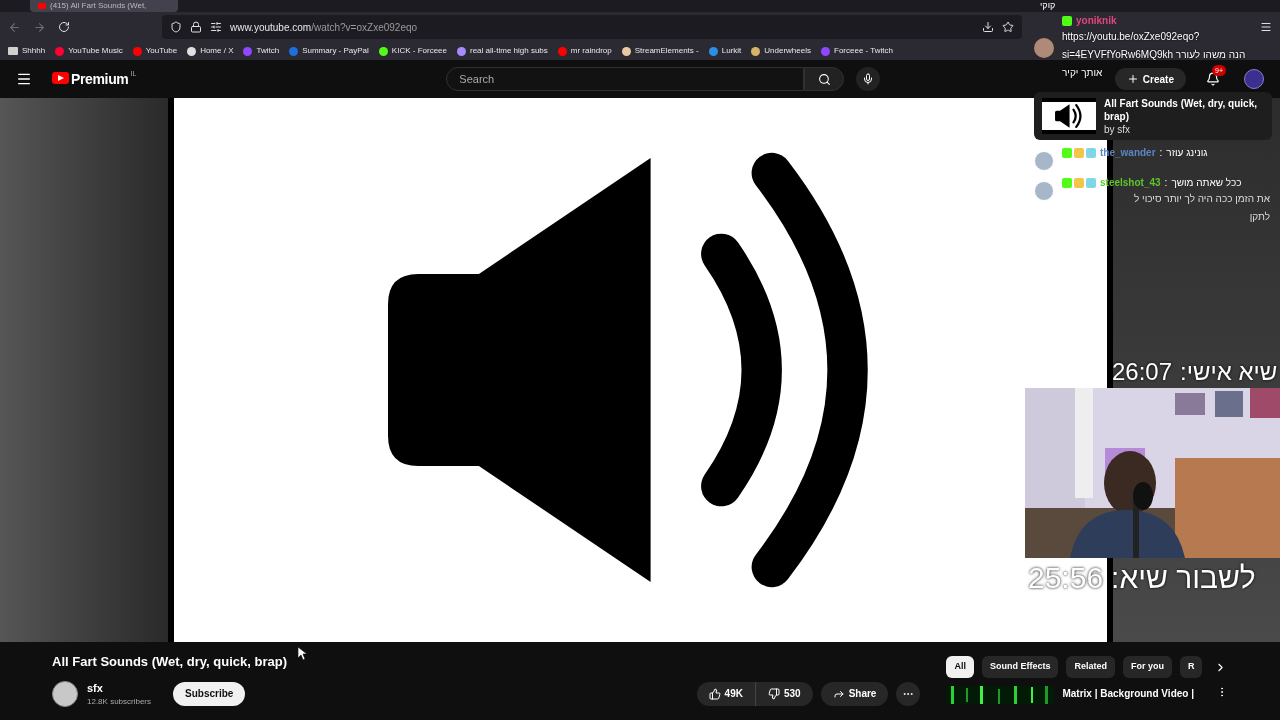 The width and height of the screenshot is (1280, 720). I want to click on mouse-cursor-icon, so click(302, 653).